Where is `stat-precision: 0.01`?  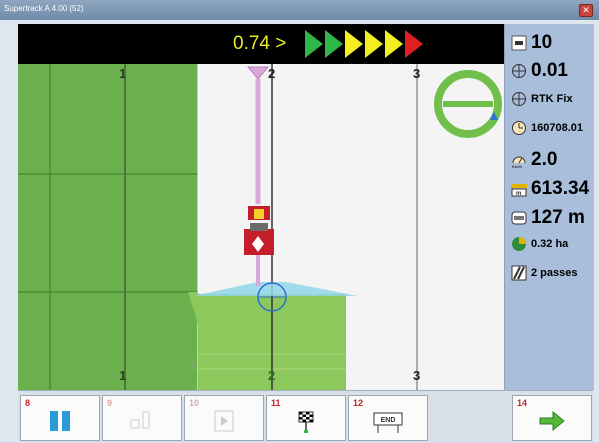
stat-precision: 0.01 is located at coordinates (539, 71).